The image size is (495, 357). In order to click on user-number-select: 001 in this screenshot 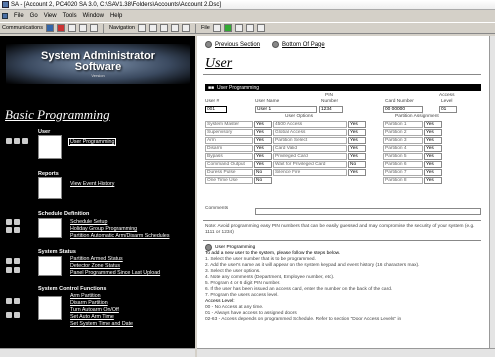, I will do `click(216, 109)`.